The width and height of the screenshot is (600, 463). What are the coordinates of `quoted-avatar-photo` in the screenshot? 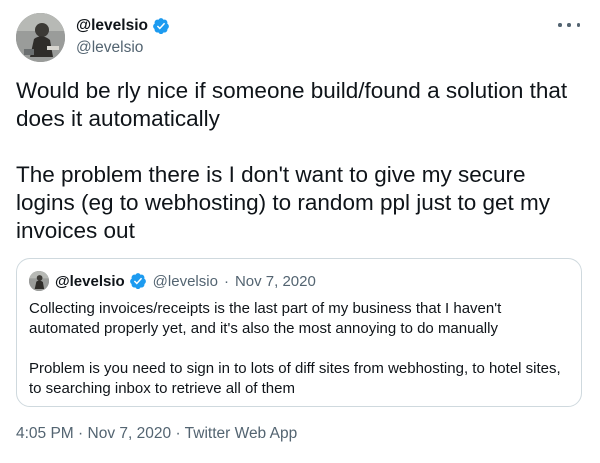 It's located at (39, 281).